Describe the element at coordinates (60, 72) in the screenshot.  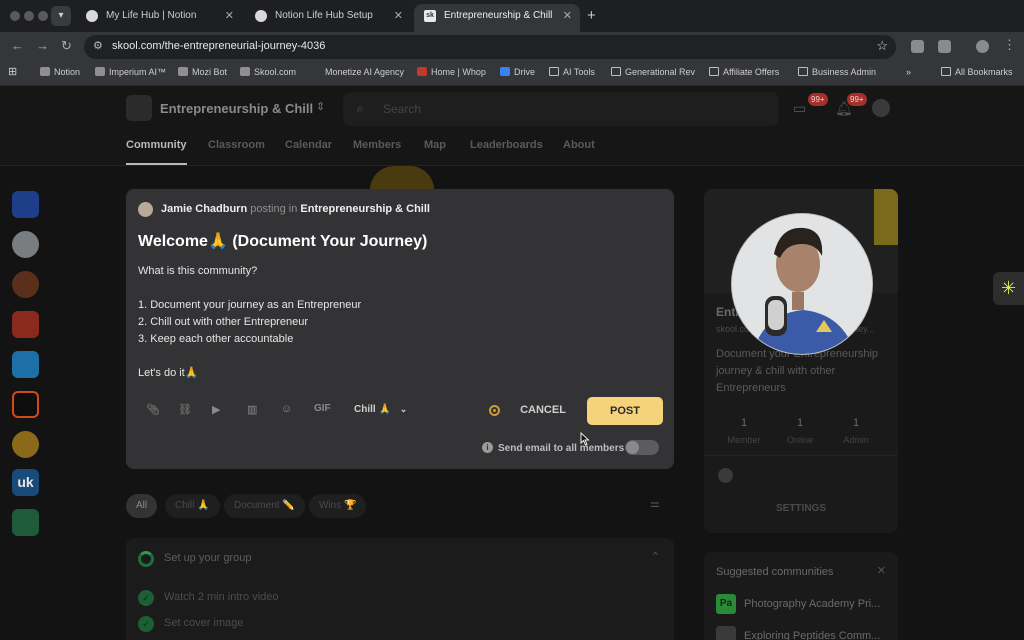
I see `bookmark-notion: Notion` at that location.